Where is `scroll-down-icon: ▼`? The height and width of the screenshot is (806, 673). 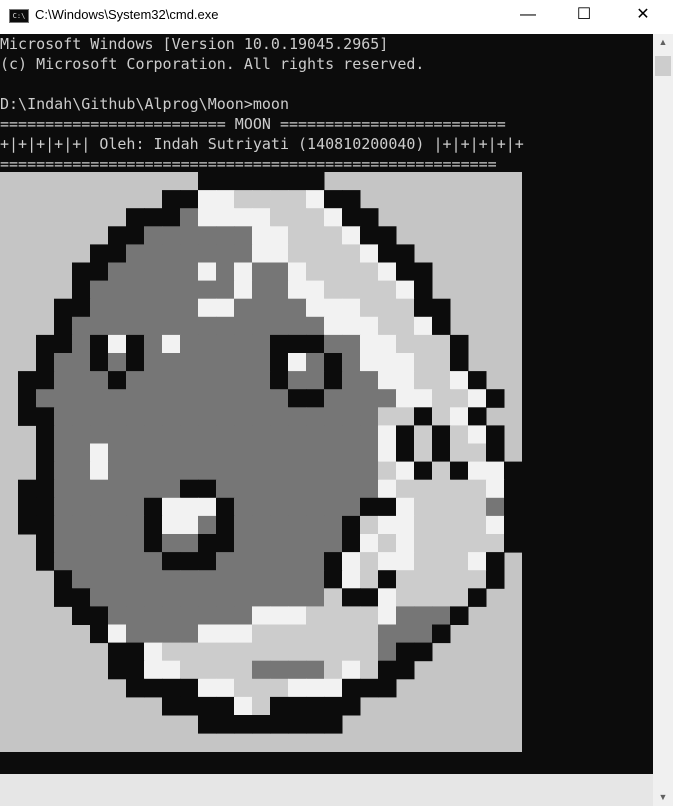 scroll-down-icon: ▼ is located at coordinates (663, 797).